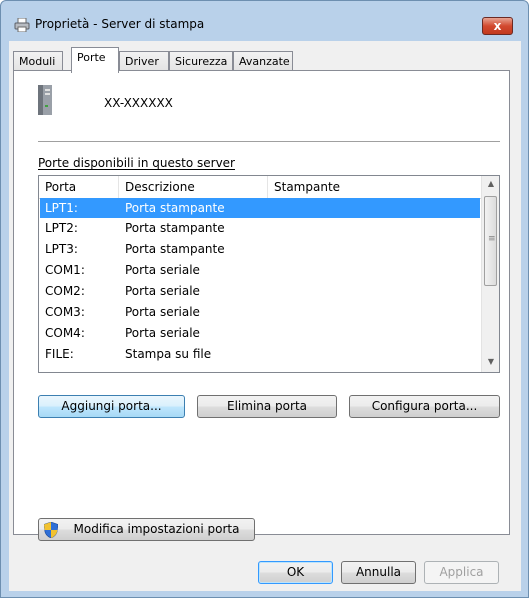 This screenshot has width=529, height=598. I want to click on table-row: LPT2: Porta stampante, so click(260, 228).